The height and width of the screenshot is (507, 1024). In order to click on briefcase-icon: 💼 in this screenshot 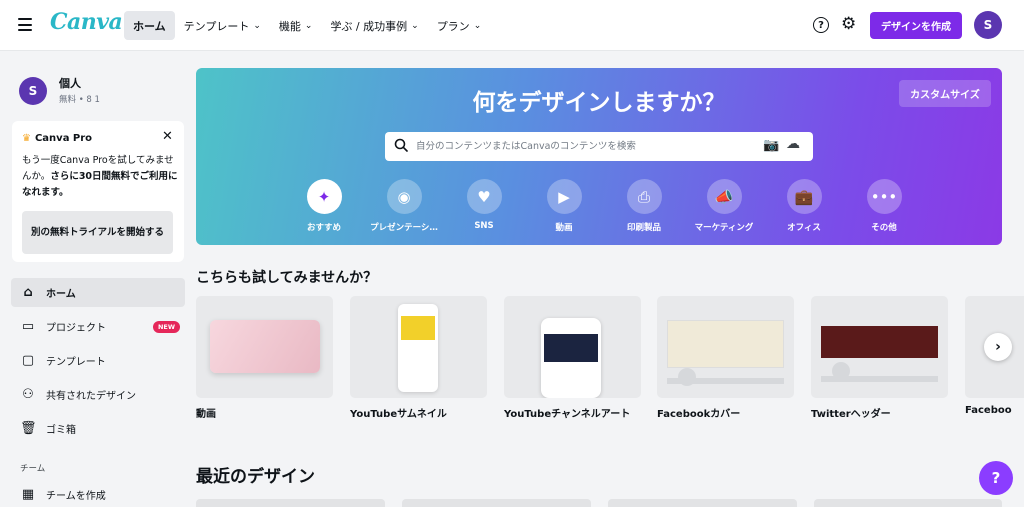, I will do `click(804, 196)`.